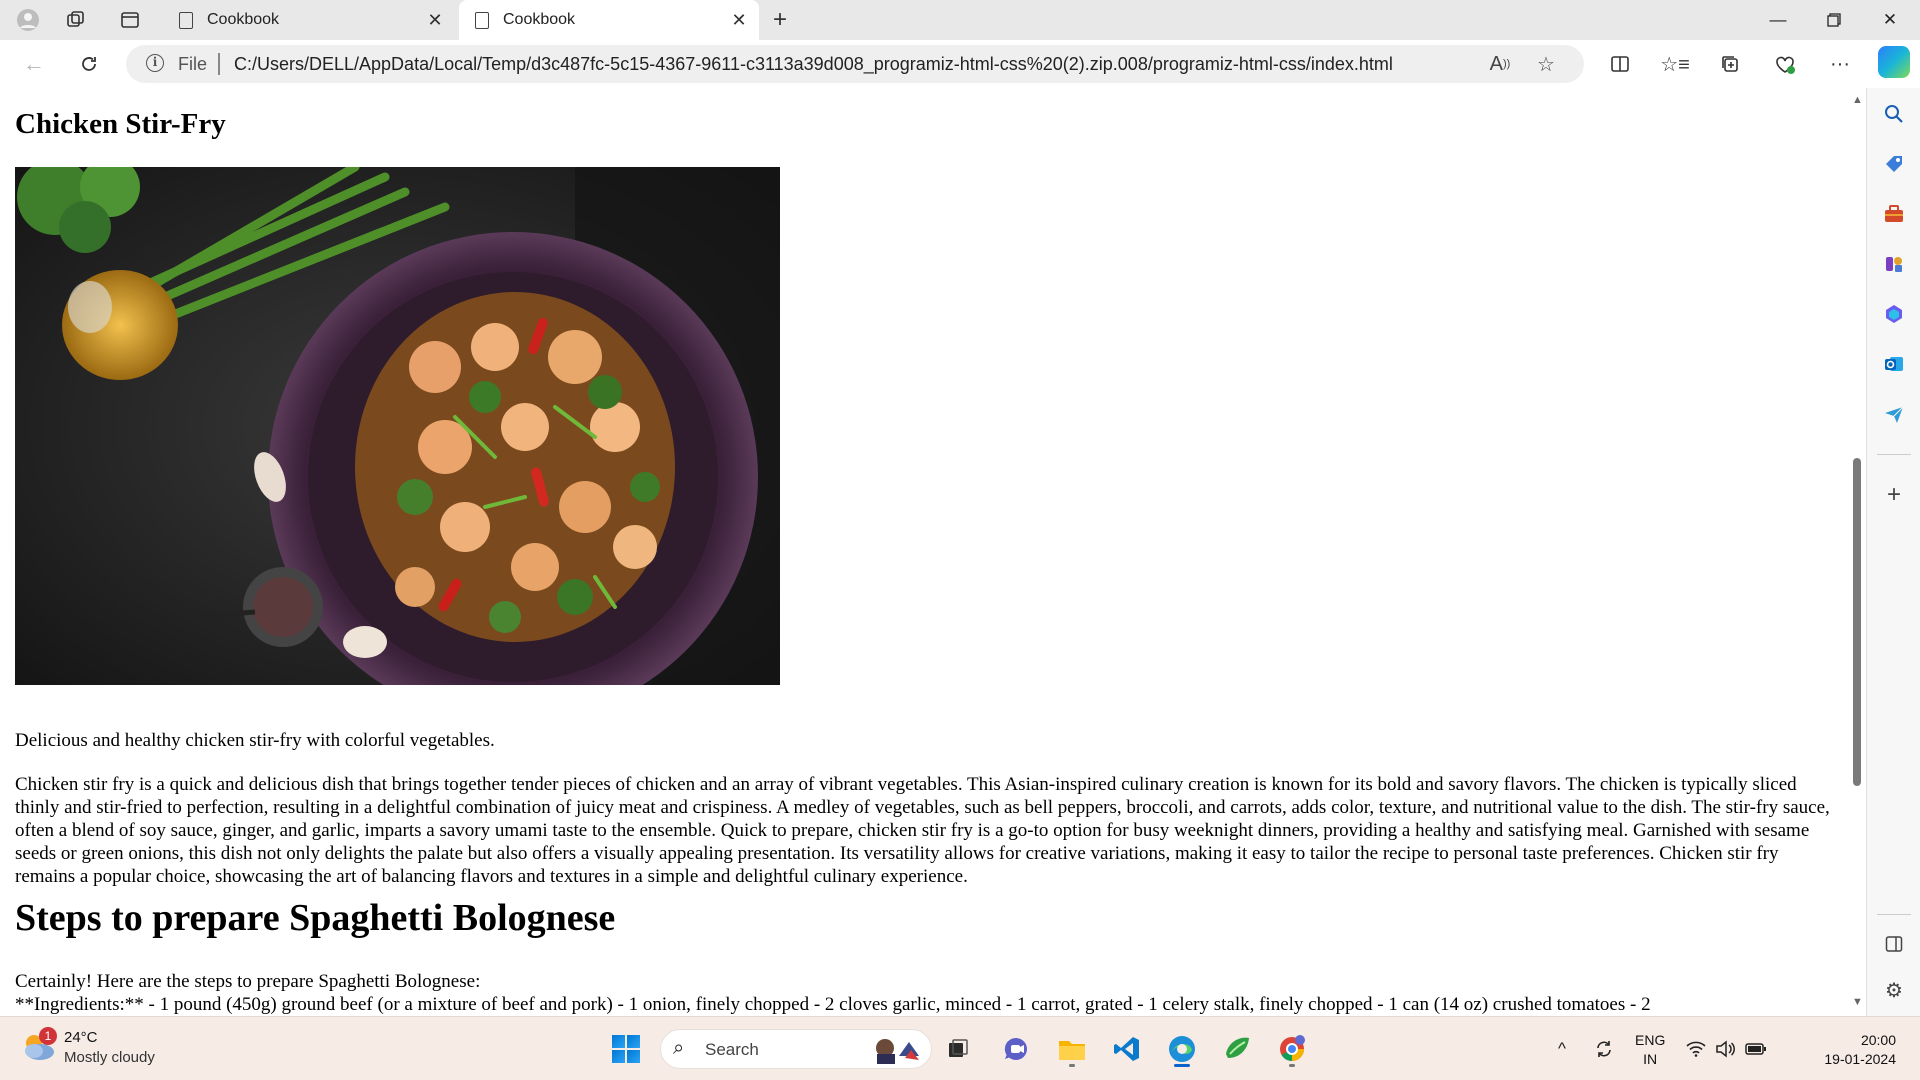 The image size is (1920, 1080). I want to click on hide-sidebar-icon, so click(1894, 944).